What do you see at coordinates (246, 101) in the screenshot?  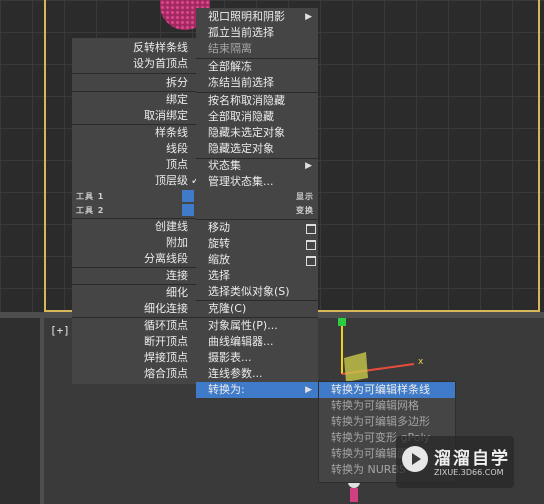 I see `menu-item-unhide-by-name: 按名称取消隐藏` at bounding box center [246, 101].